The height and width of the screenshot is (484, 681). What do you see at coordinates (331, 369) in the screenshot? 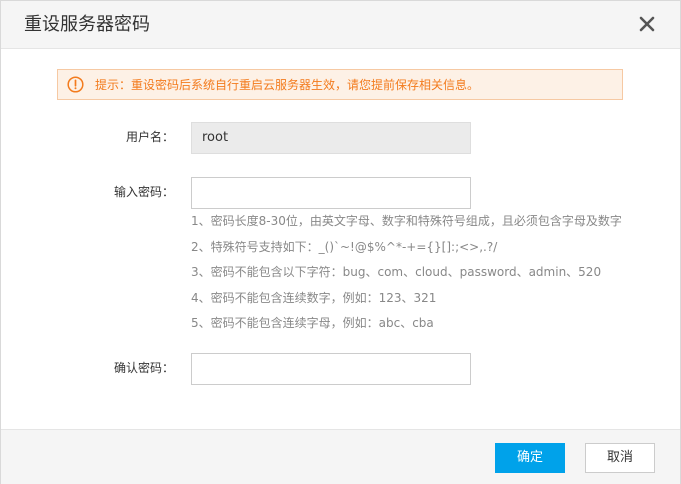
I see `confirm-password-input` at bounding box center [331, 369].